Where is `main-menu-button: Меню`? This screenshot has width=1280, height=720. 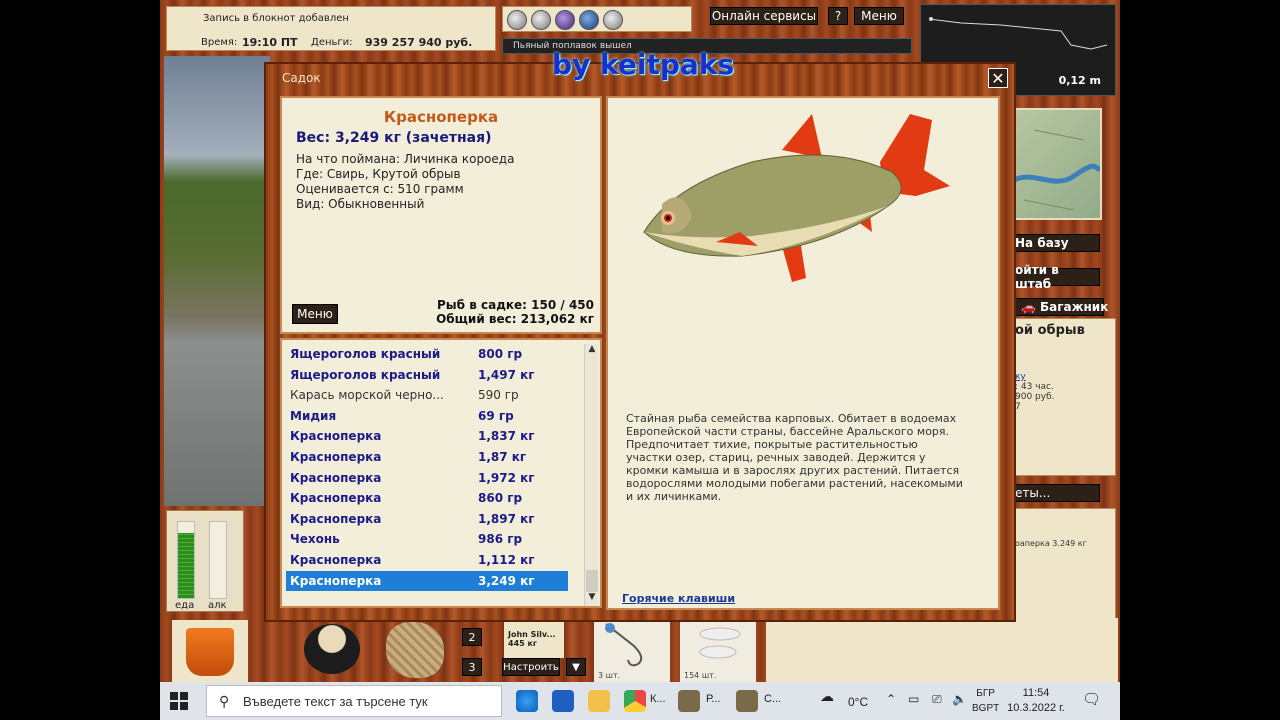
main-menu-button: Меню is located at coordinates (879, 16).